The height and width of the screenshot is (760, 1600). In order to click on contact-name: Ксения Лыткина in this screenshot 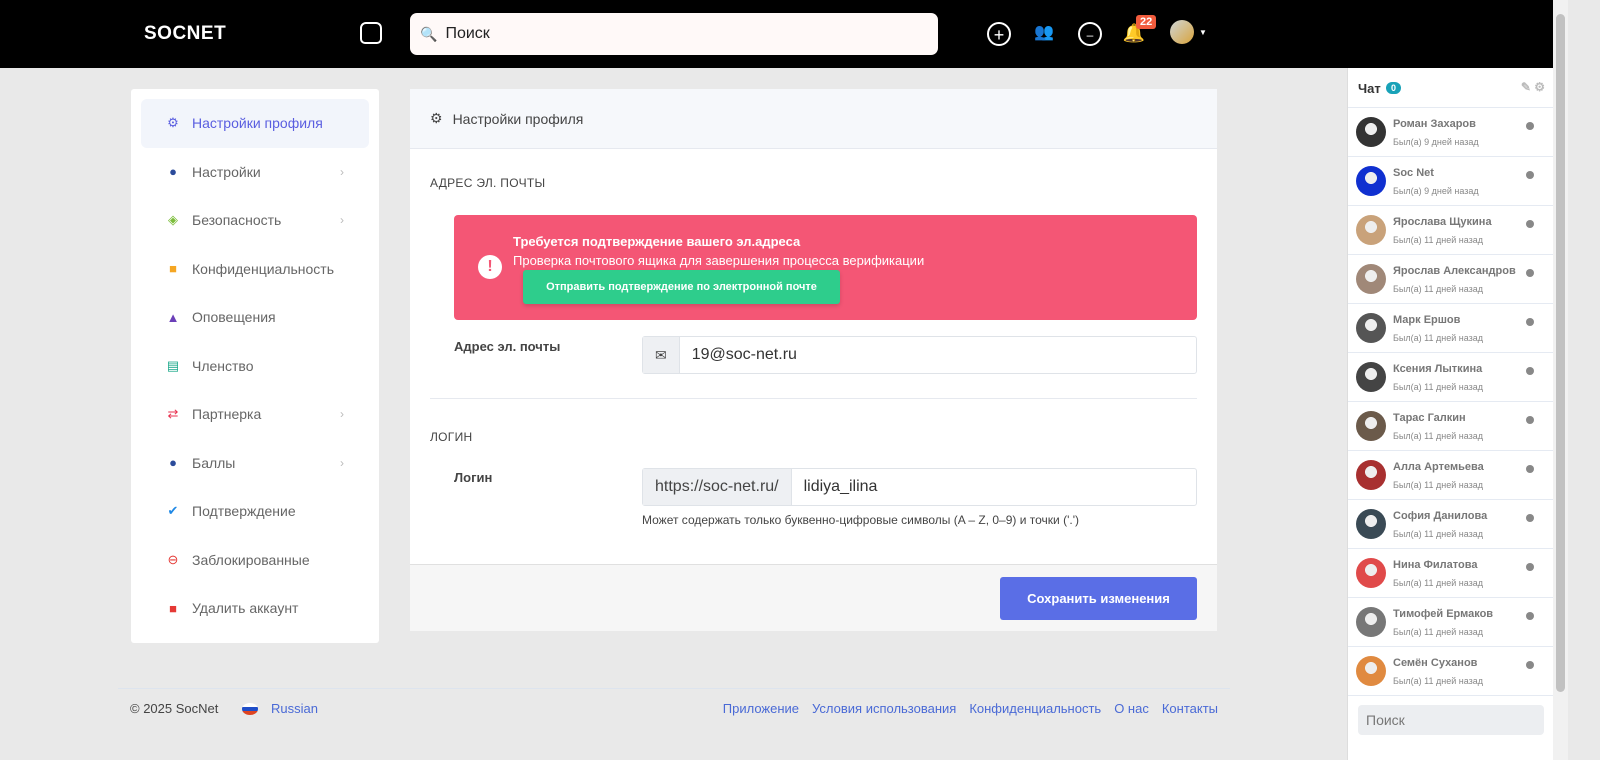, I will do `click(1438, 369)`.